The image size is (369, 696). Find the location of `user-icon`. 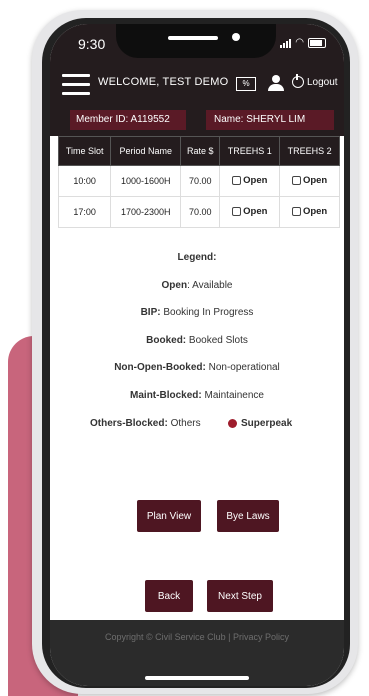

user-icon is located at coordinates (276, 83).